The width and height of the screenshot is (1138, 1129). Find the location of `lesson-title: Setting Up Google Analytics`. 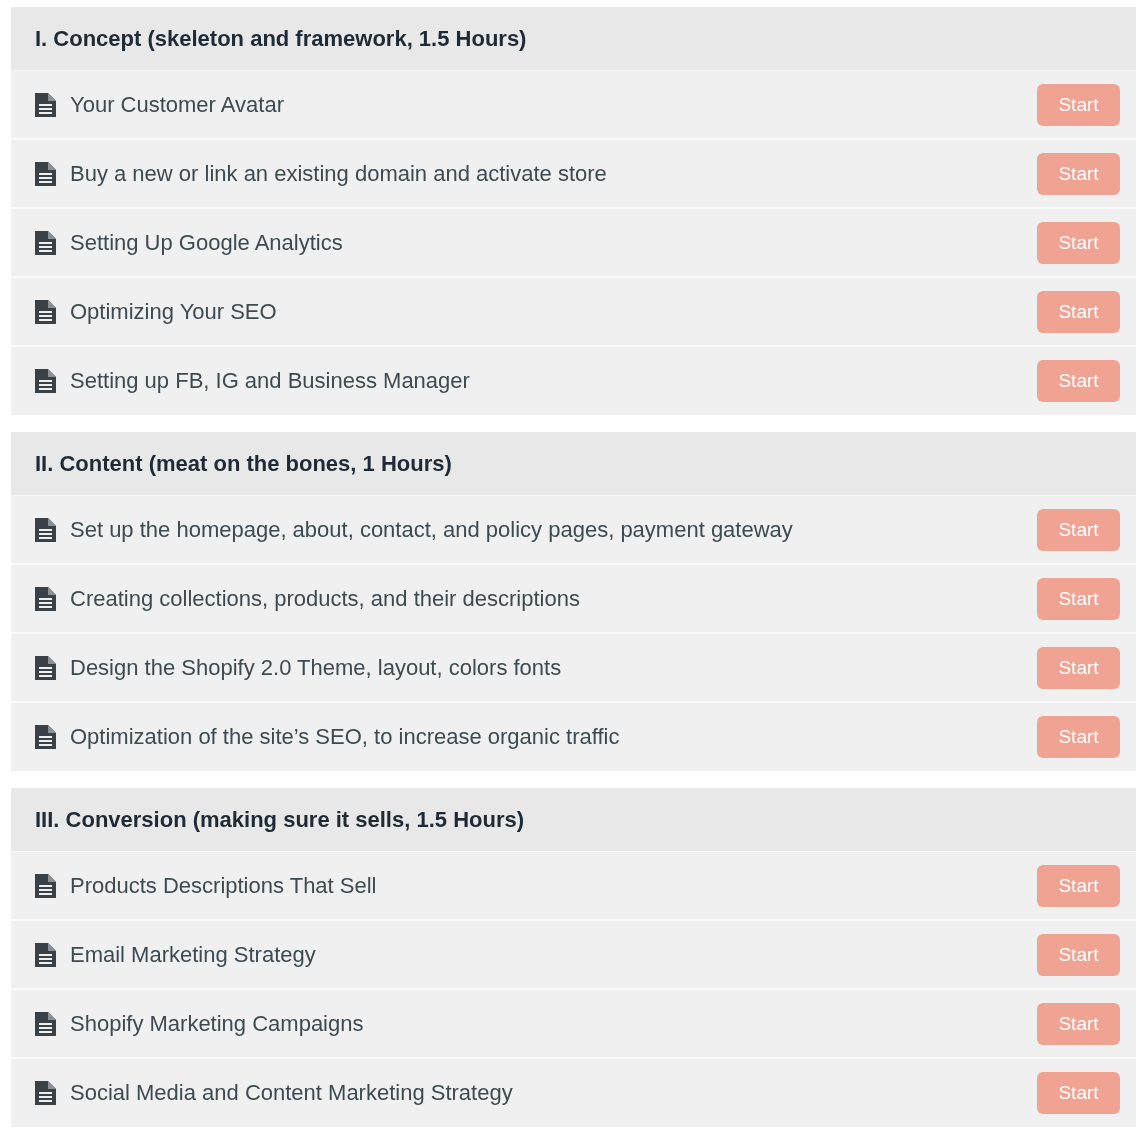

lesson-title: Setting Up Google Analytics is located at coordinates (207, 242).